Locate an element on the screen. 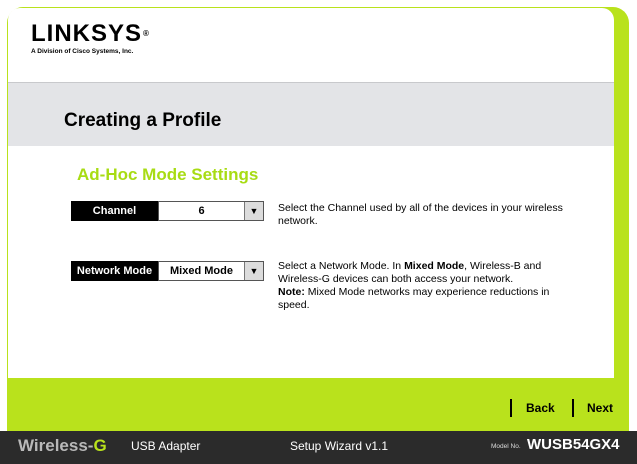 Image resolution: width=637 pixels, height=464 pixels. page-title: Creating a Profile is located at coordinates (143, 120).